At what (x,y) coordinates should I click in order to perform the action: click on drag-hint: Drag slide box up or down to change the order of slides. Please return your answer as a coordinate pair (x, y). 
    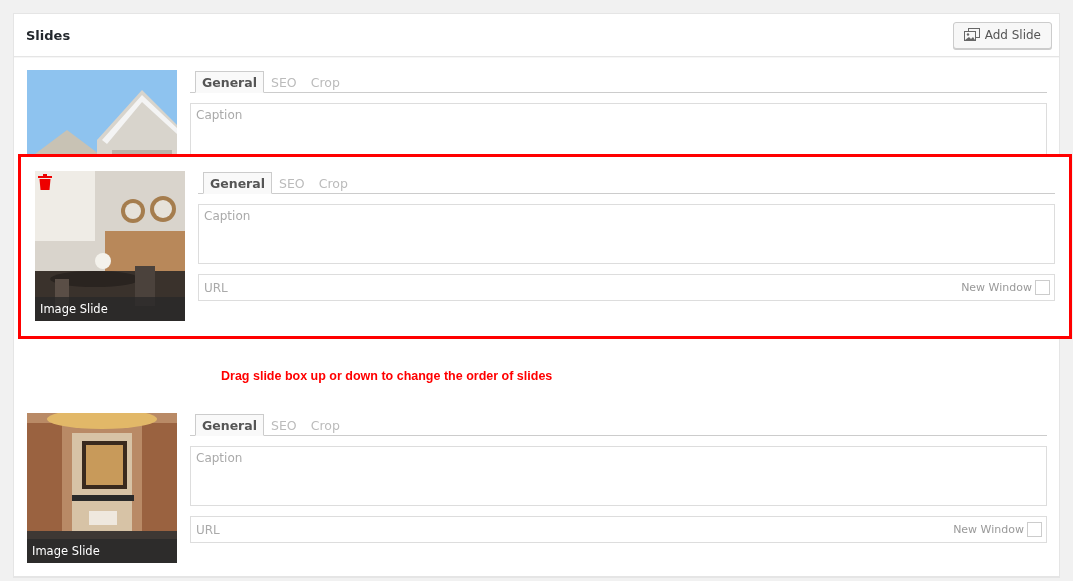
    Looking at the image, I should click on (387, 376).